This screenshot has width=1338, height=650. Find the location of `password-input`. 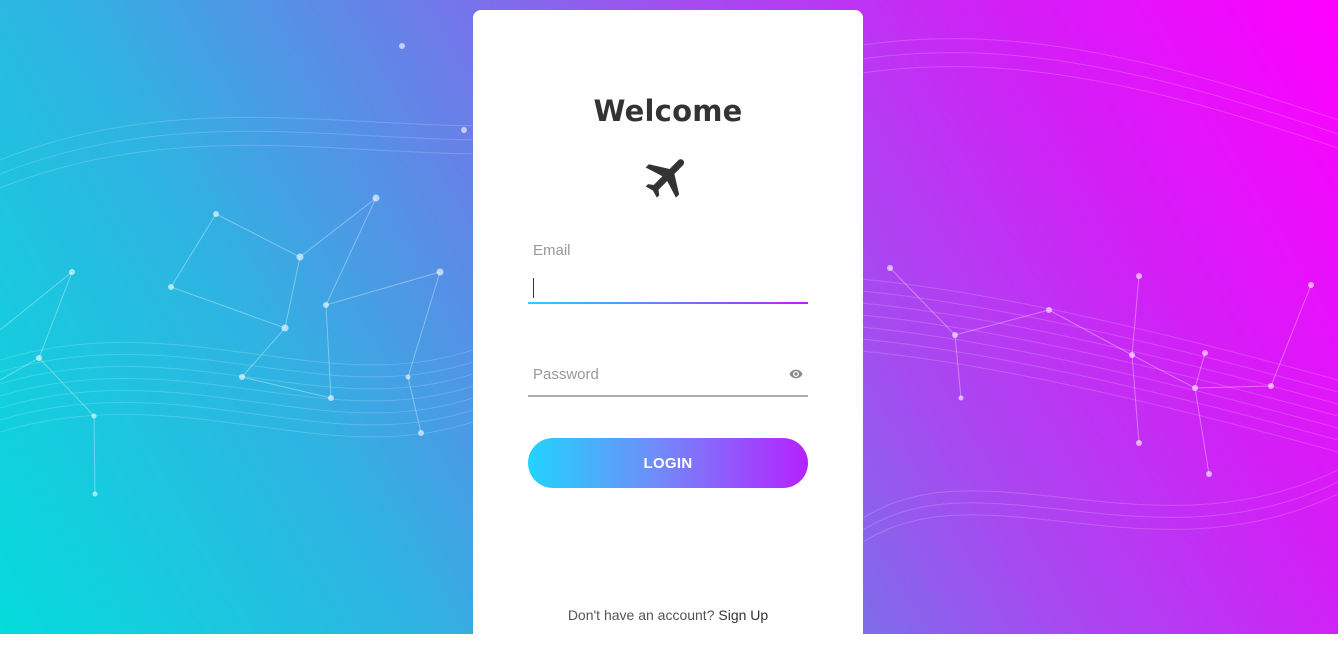

password-input is located at coordinates (653, 374).